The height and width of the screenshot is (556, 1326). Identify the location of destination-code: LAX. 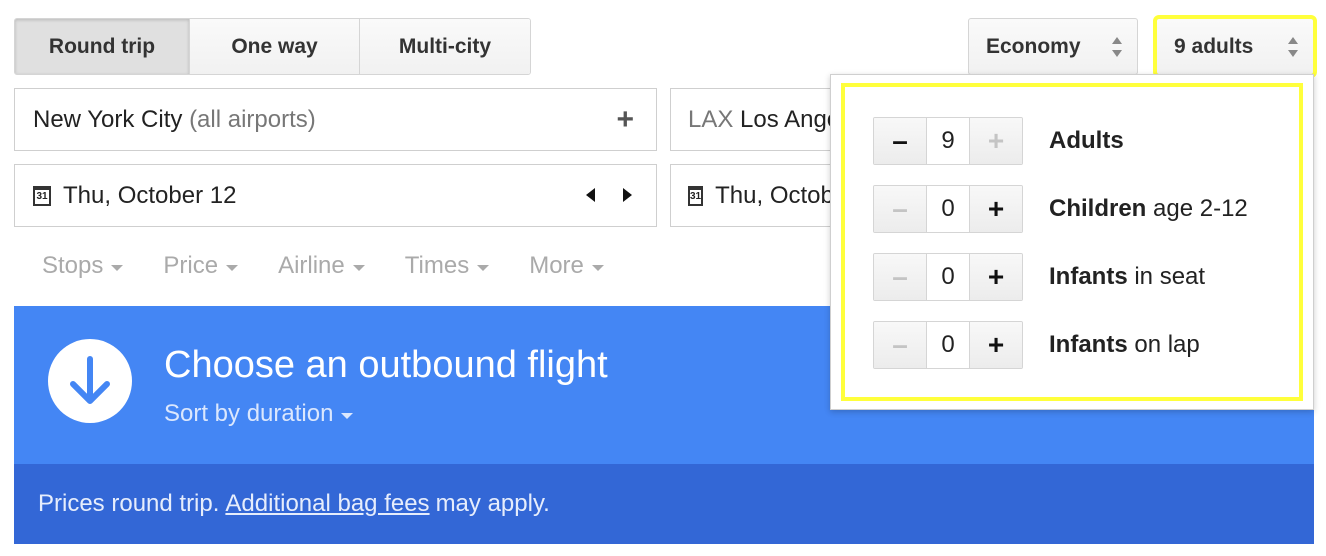
(711, 119).